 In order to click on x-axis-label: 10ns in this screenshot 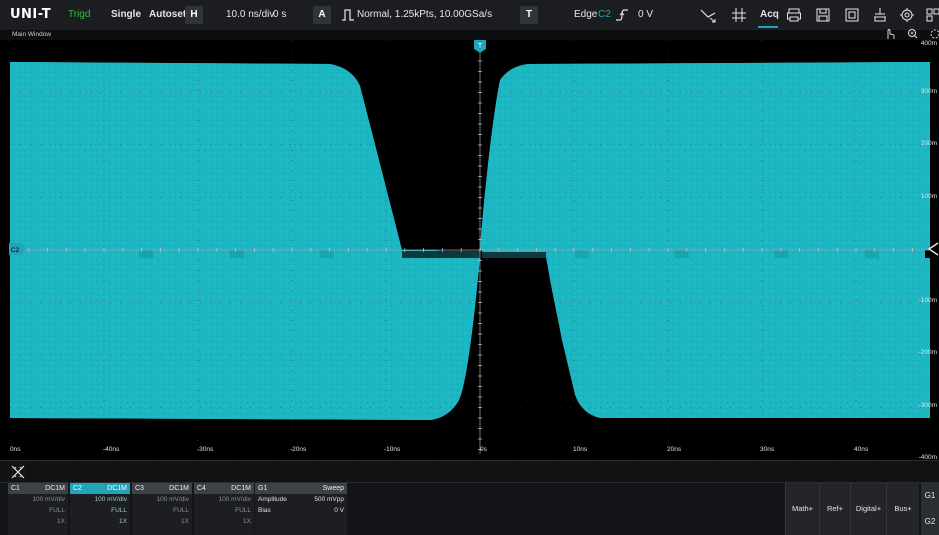, I will do `click(580, 449)`.